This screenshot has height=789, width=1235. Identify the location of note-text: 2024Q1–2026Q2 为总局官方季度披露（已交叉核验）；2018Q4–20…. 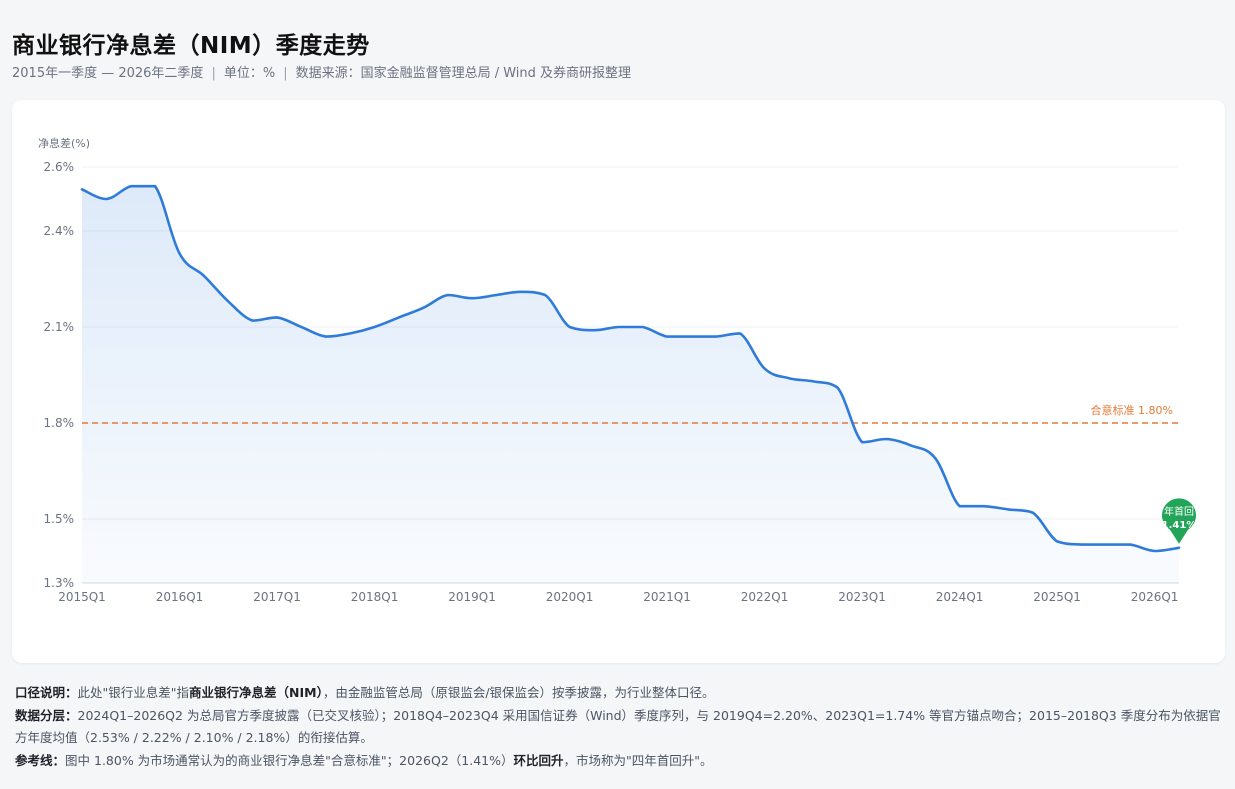
(618, 726).